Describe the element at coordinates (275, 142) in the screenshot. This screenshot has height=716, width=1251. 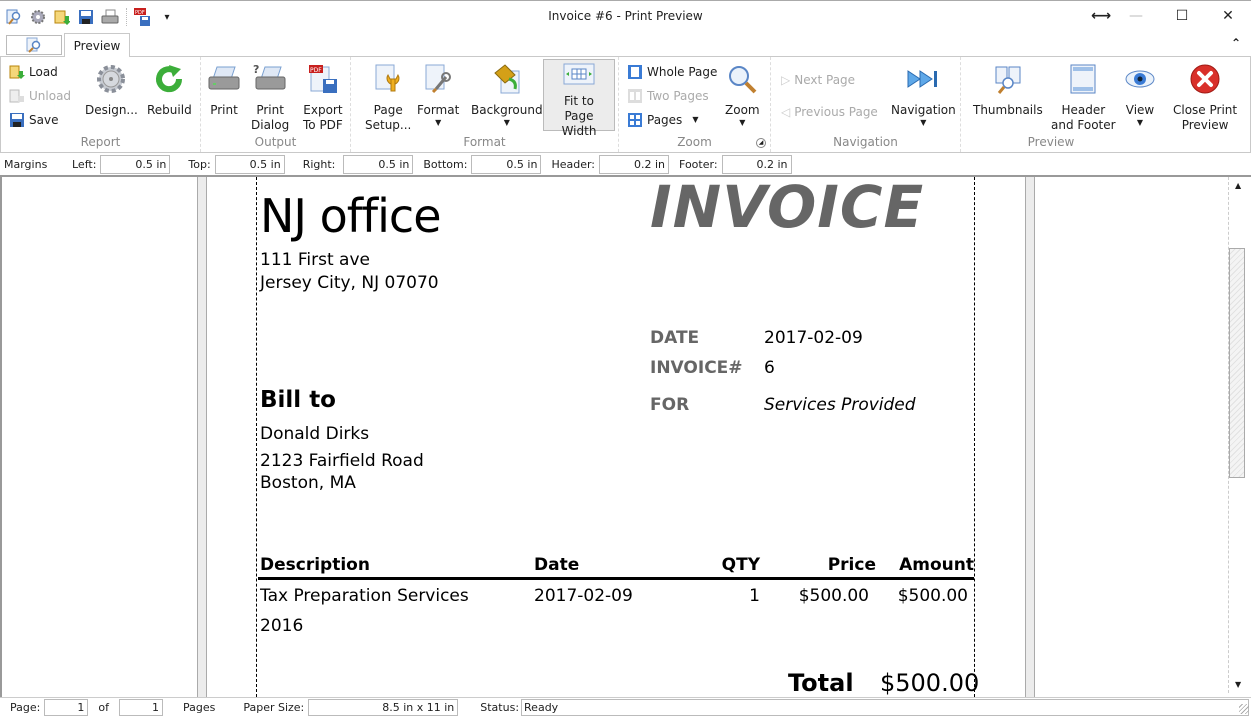
I see `group-label-output: Output` at that location.